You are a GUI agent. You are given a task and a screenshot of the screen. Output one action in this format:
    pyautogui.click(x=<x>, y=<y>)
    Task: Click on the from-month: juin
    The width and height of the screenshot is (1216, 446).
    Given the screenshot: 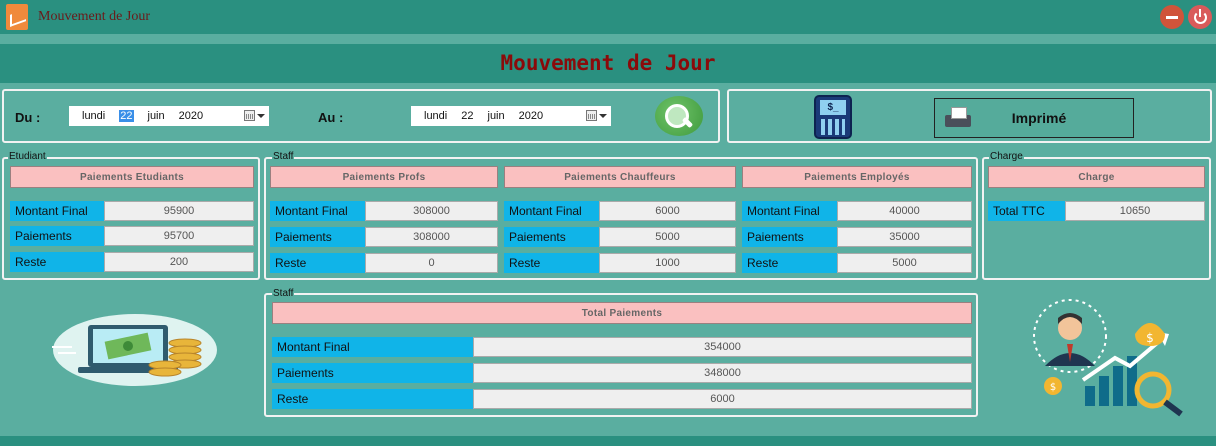 What is the action you would take?
    pyautogui.click(x=156, y=116)
    